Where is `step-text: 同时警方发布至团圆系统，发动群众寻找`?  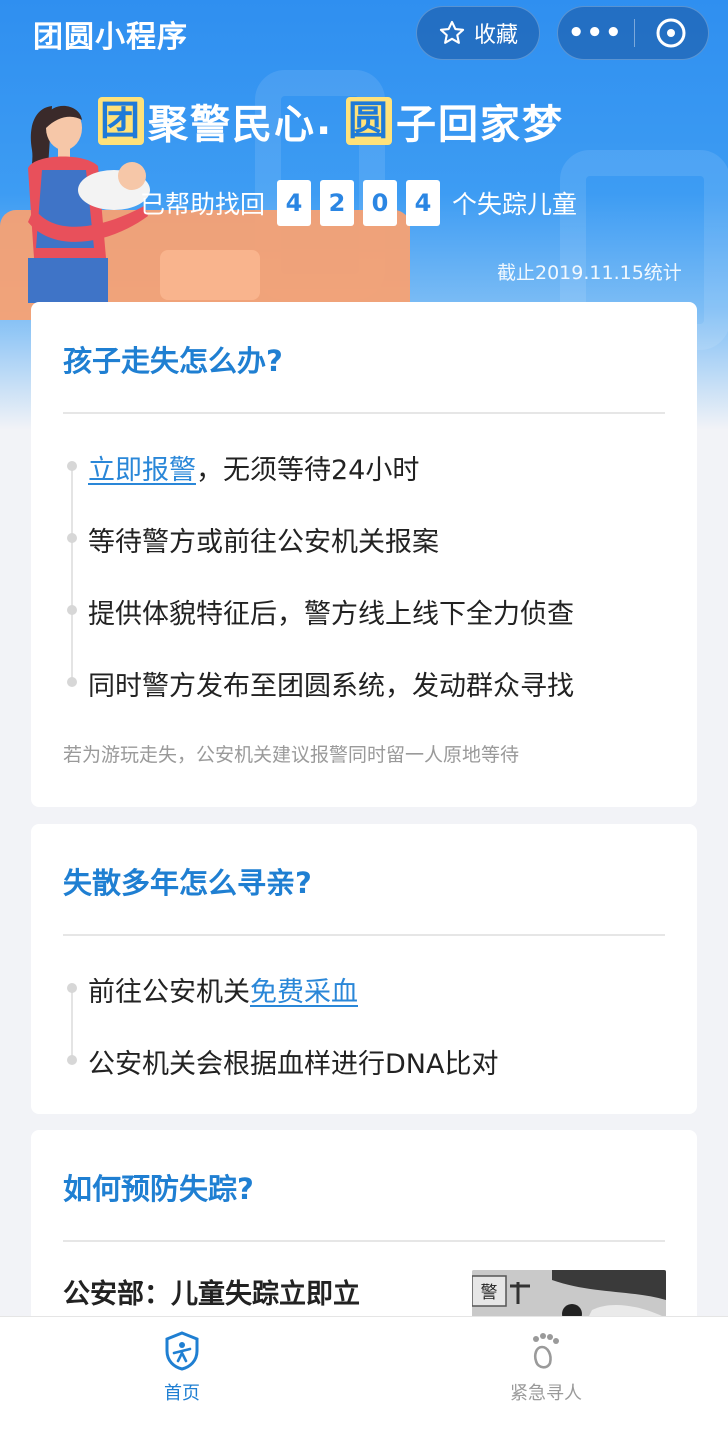 step-text: 同时警方发布至团圆系统，发动群众寻找 is located at coordinates (331, 686).